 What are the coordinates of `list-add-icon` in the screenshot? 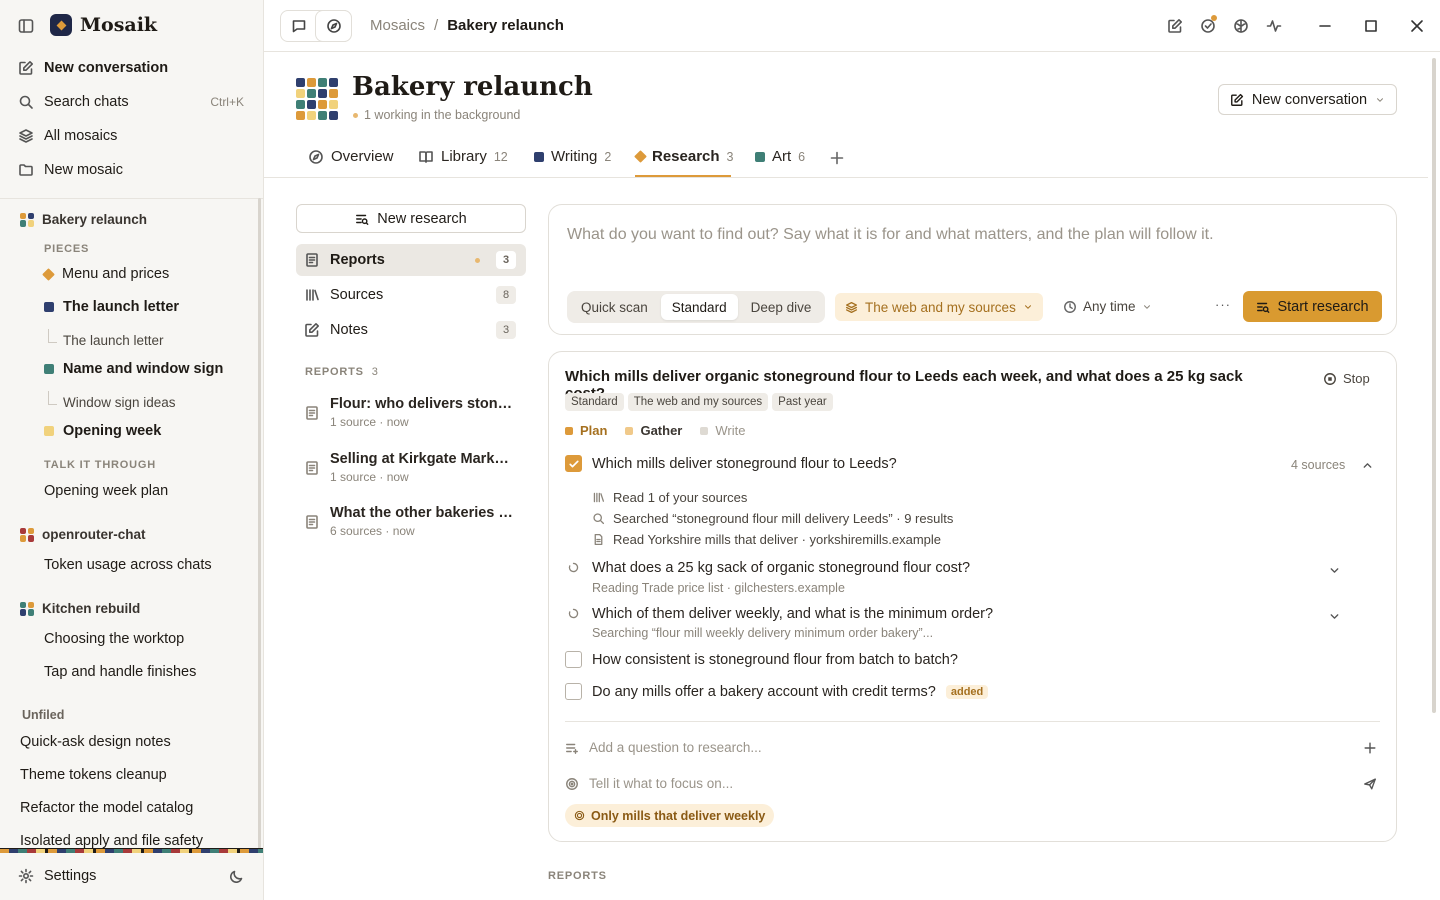 It's located at (572, 748).